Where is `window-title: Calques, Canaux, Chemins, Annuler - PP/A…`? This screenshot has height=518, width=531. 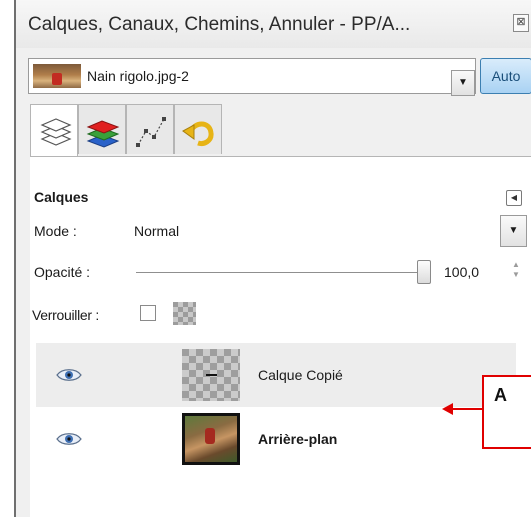 window-title: Calques, Canaux, Chemins, Annuler - PP/A… is located at coordinates (219, 24).